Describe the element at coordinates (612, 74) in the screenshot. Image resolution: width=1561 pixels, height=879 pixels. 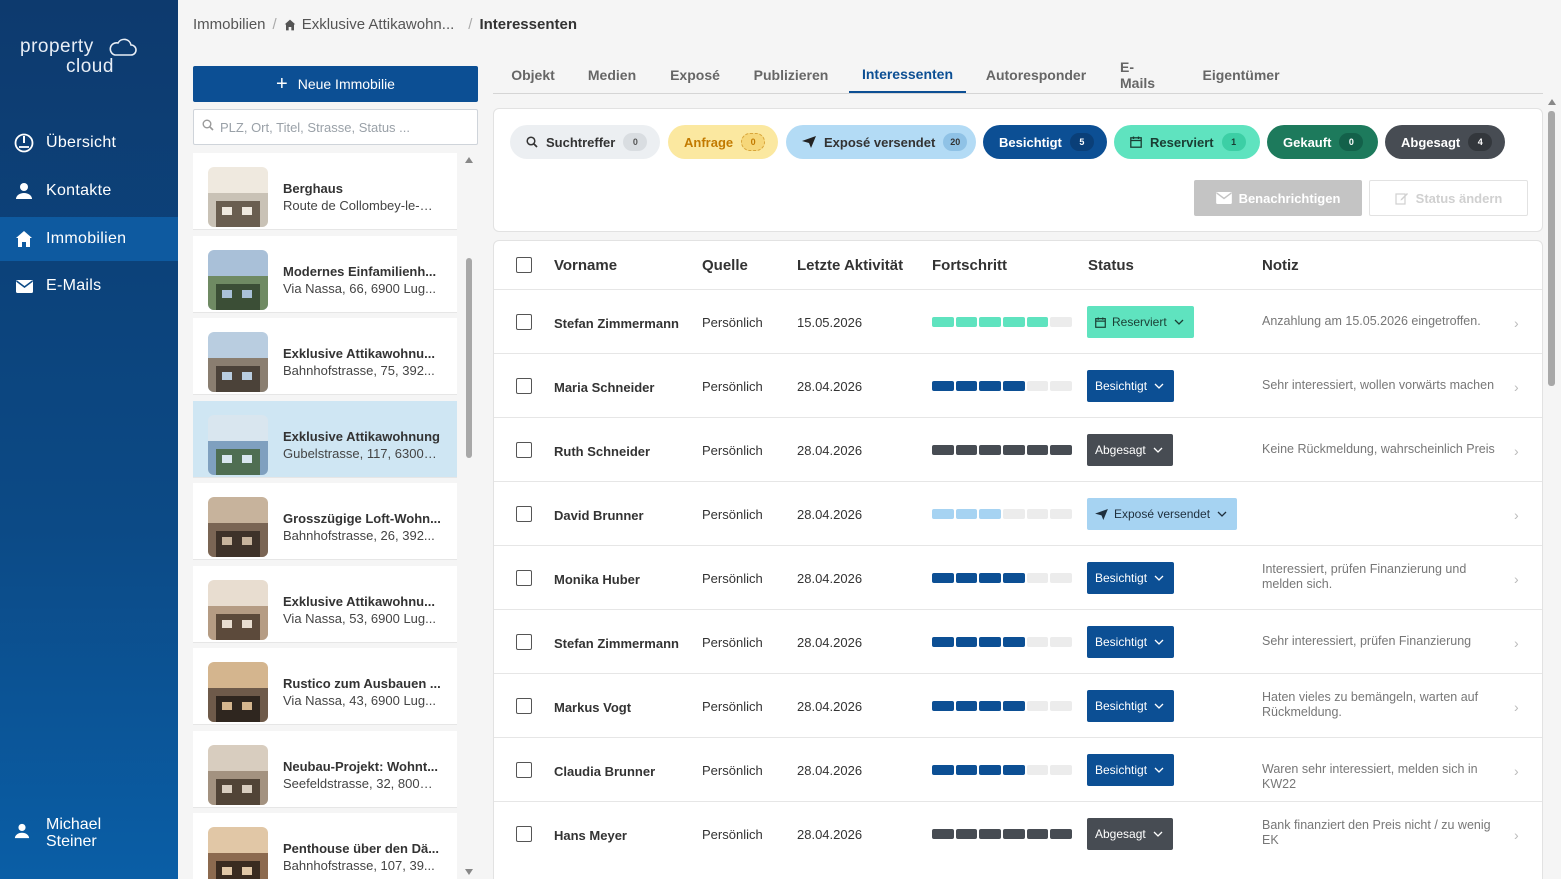
I see `tab-medien: Medien` at that location.